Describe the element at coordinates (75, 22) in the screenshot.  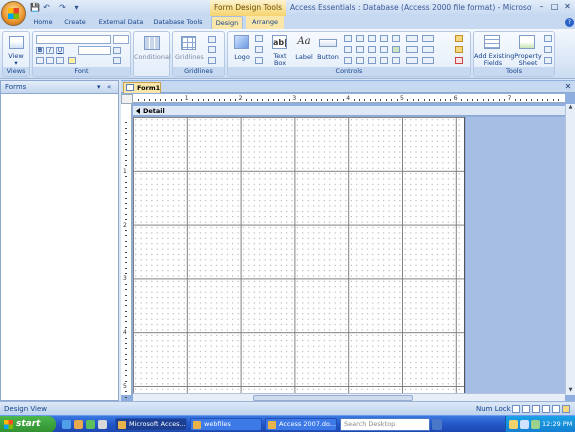
I see `tab-create: Create` at that location.